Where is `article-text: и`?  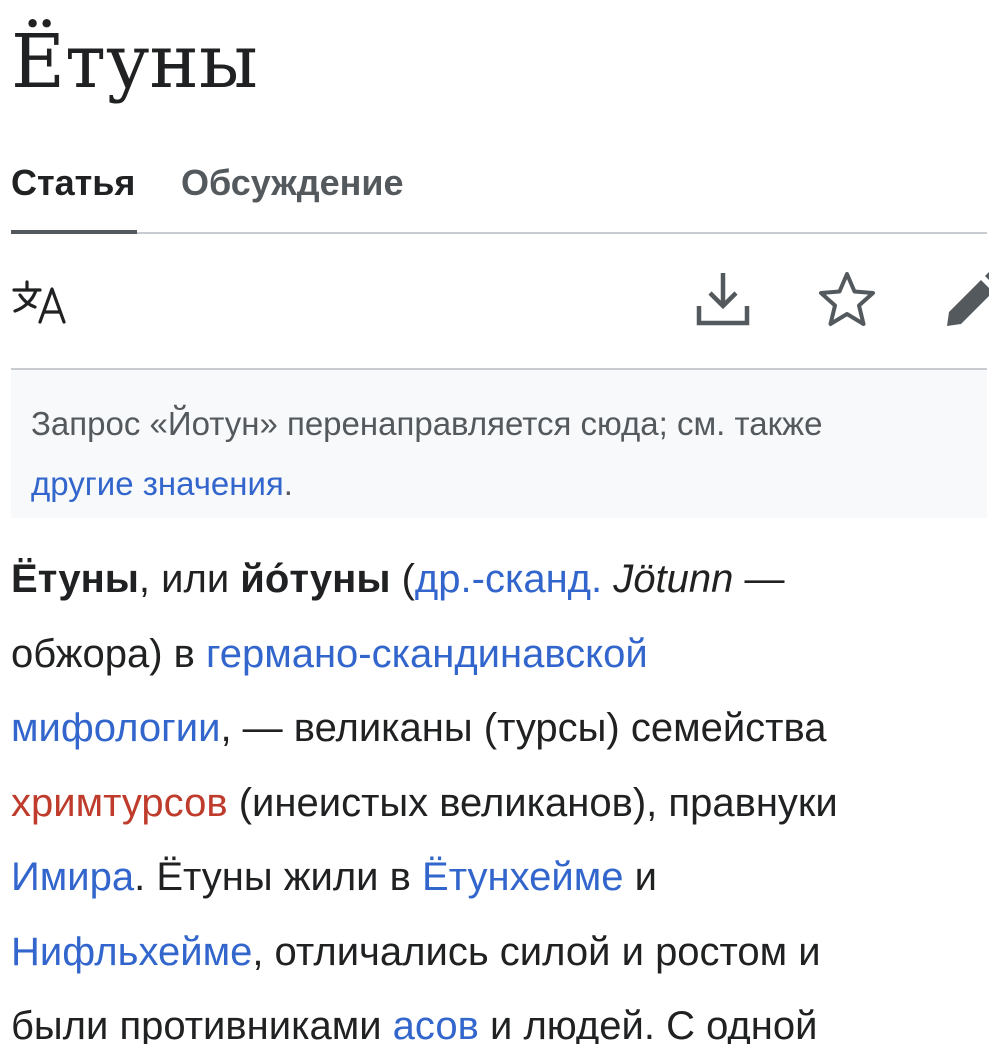
article-text: и is located at coordinates (640, 877).